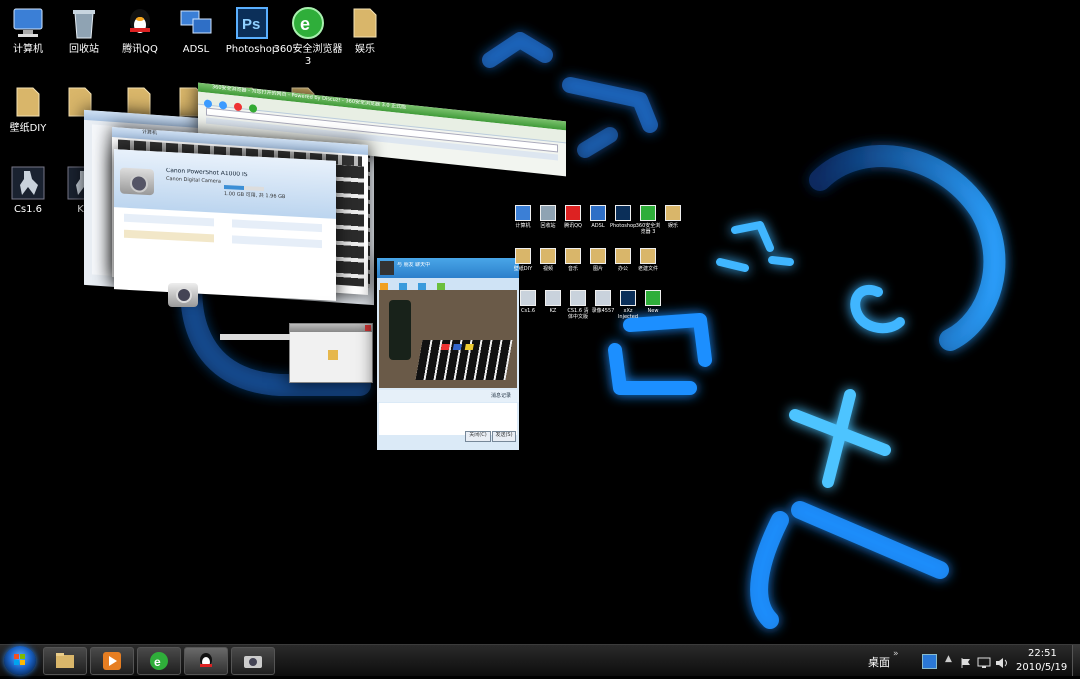 Image resolution: width=1080 pixels, height=679 pixels. I want to click on close-chat-button: 关闭(C), so click(478, 436).